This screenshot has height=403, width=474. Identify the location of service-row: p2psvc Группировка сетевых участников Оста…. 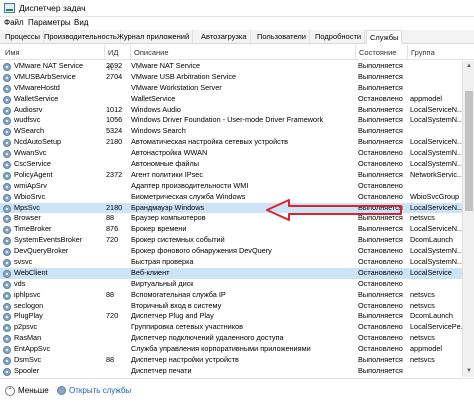
(231, 327).